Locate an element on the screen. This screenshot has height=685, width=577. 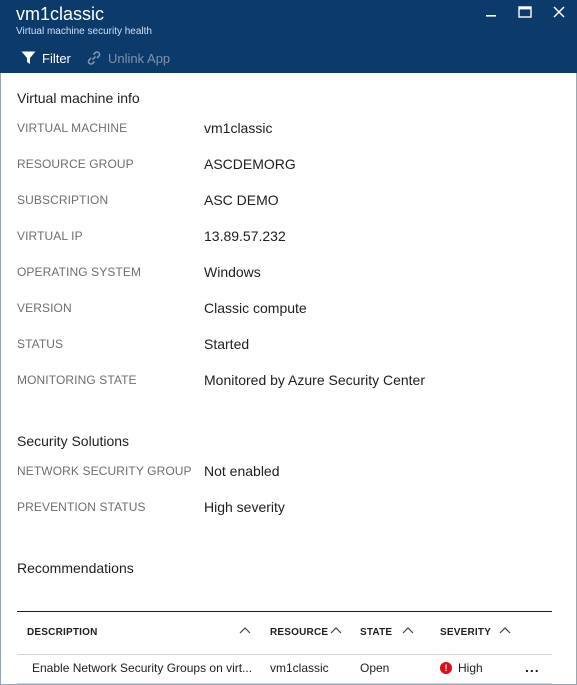
security-solution-value: Not enabled is located at coordinates (242, 471).